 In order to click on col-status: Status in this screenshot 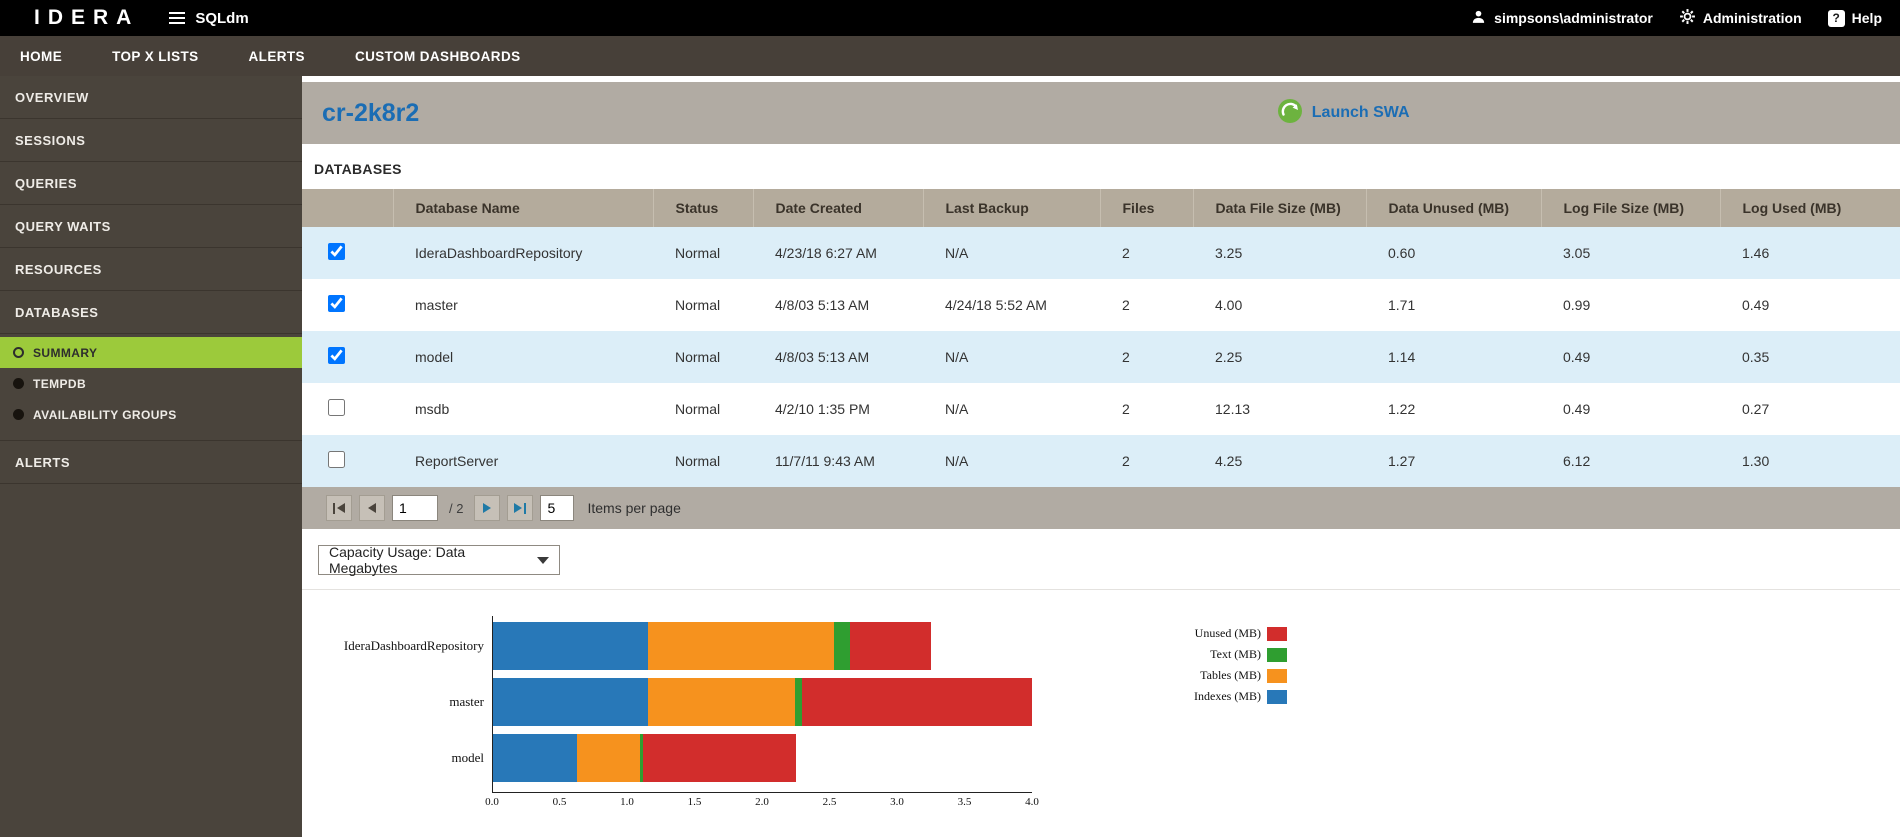, I will do `click(702, 208)`.